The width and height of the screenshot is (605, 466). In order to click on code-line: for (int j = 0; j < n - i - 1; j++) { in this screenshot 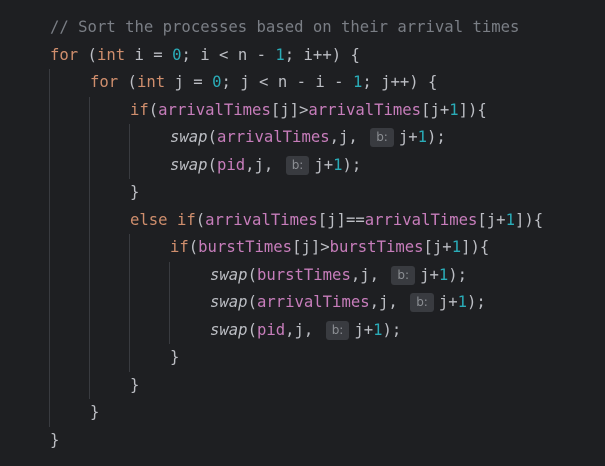, I will do `click(263, 82)`.